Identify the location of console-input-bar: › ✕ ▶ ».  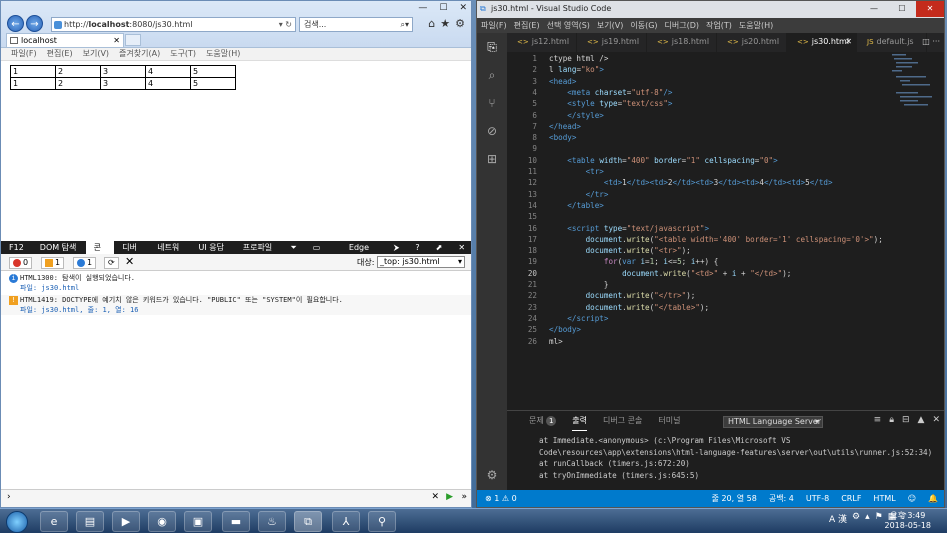
(236, 498).